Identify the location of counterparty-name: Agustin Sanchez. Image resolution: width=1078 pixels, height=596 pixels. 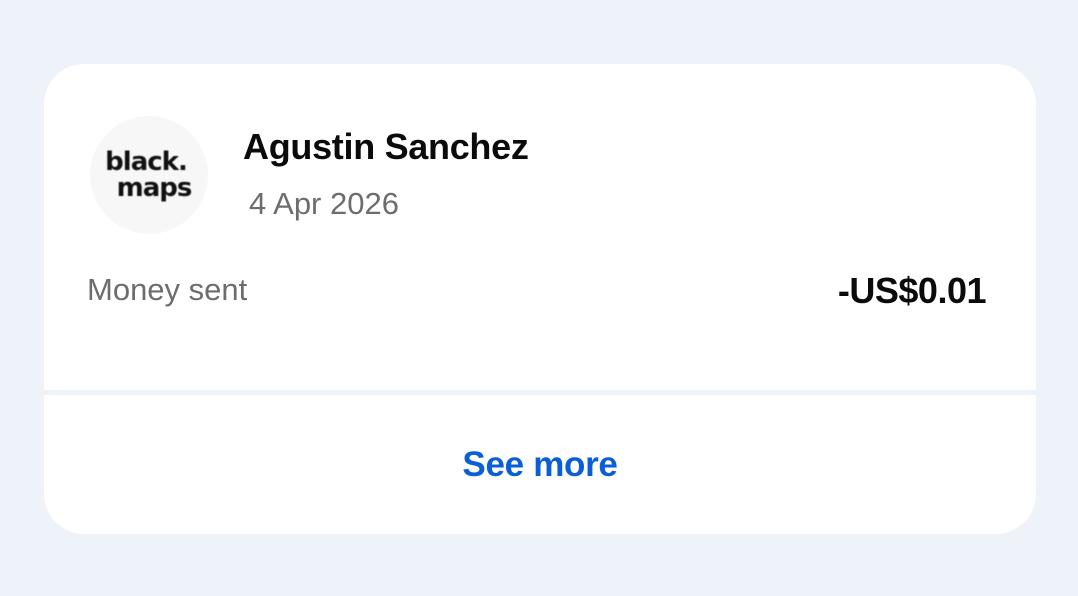
(386, 146).